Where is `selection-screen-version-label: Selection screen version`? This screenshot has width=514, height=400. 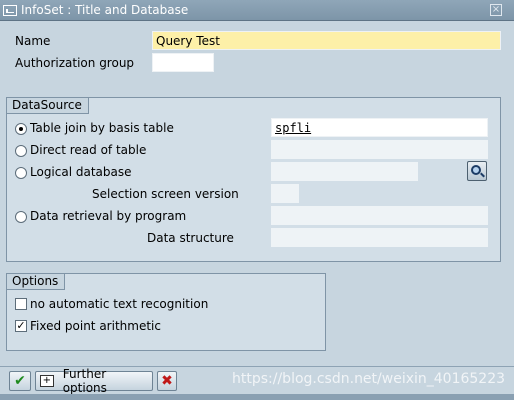
selection-screen-version-label: Selection screen version is located at coordinates (165, 194).